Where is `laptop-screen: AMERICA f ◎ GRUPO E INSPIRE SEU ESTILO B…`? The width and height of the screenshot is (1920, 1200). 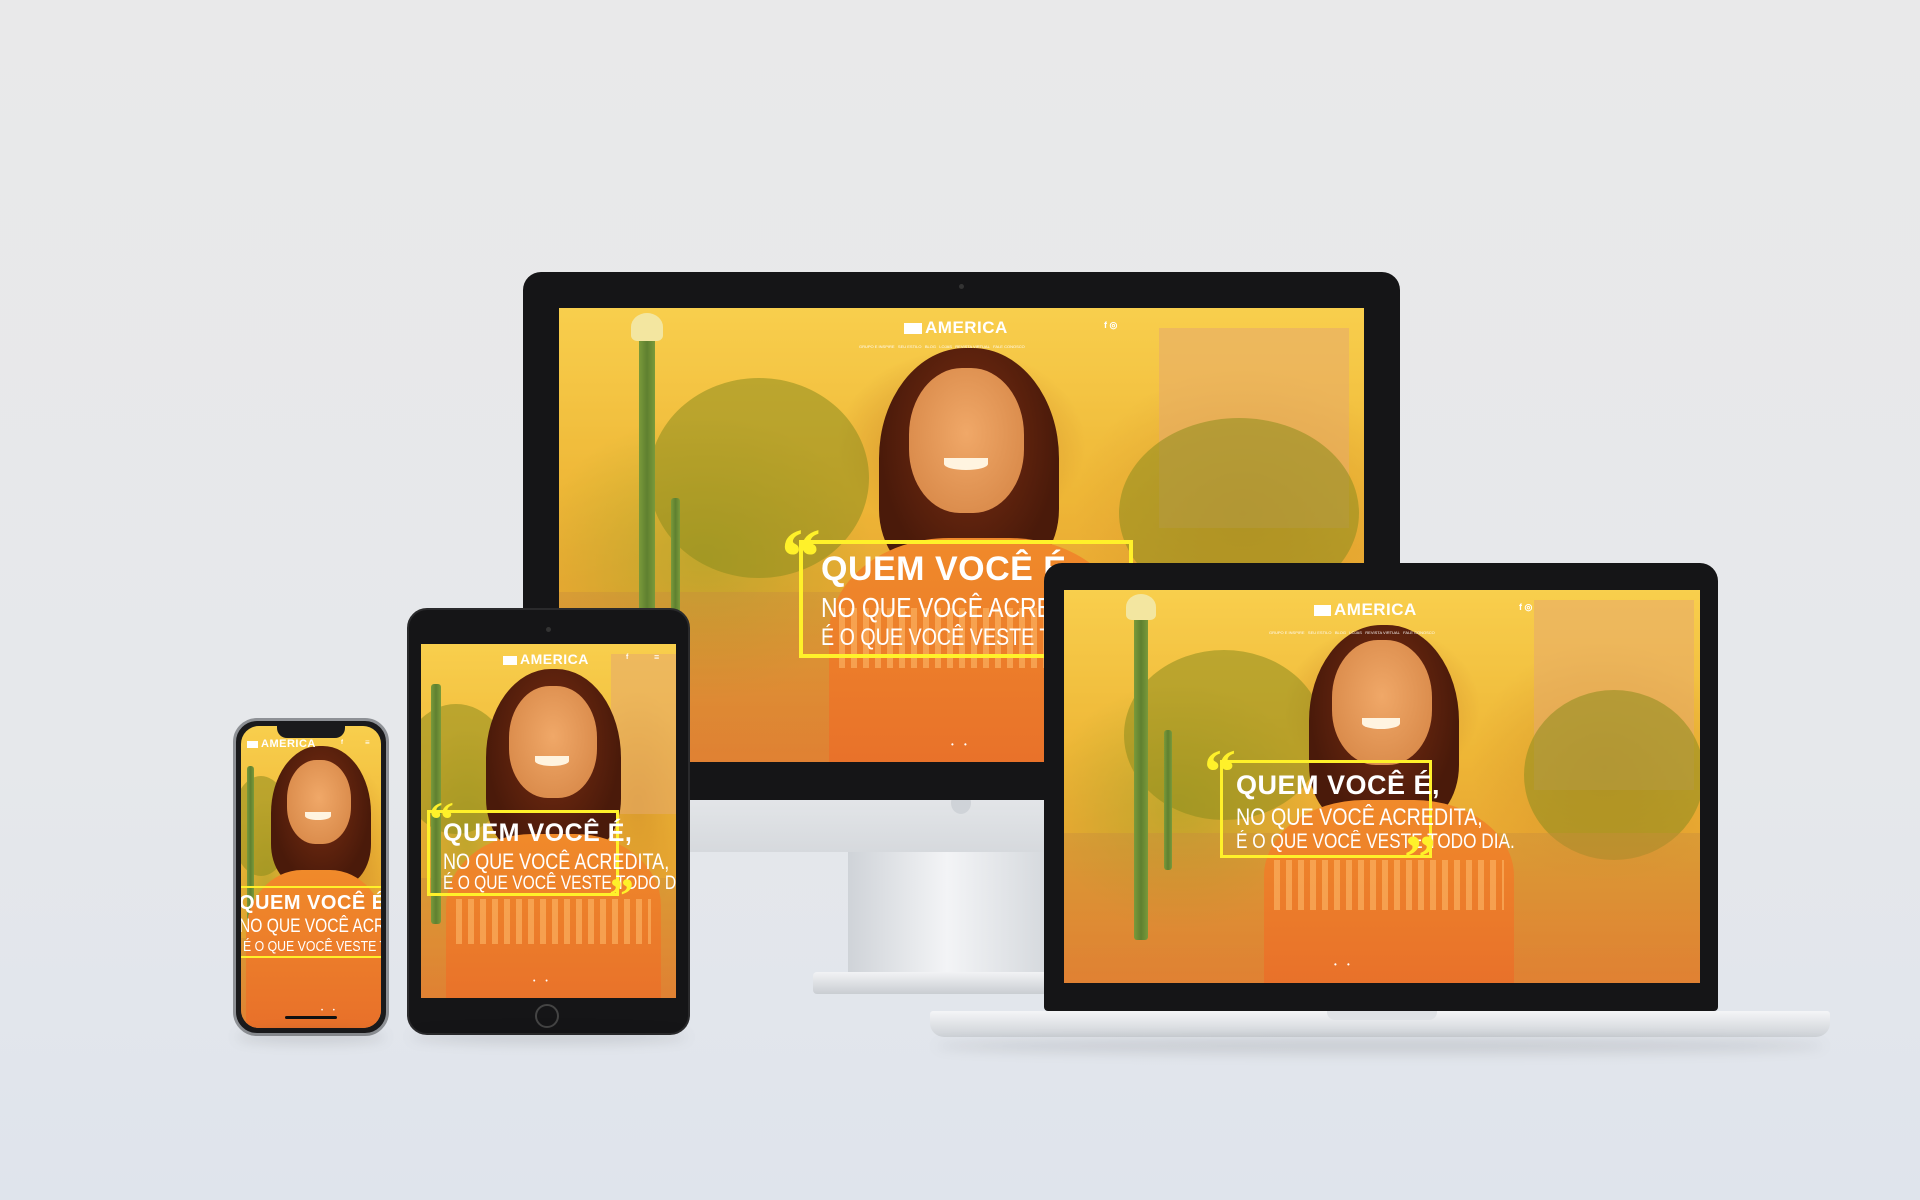
laptop-screen: AMERICA f ◎ GRUPO E INSPIRE SEU ESTILO B… is located at coordinates (1382, 786).